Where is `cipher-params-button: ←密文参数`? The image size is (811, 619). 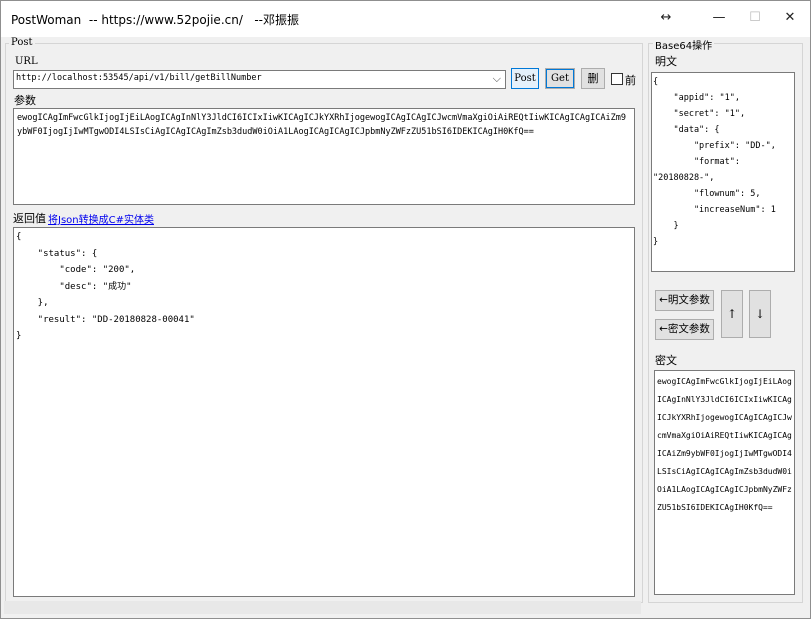 cipher-params-button: ←密文参数 is located at coordinates (684, 329).